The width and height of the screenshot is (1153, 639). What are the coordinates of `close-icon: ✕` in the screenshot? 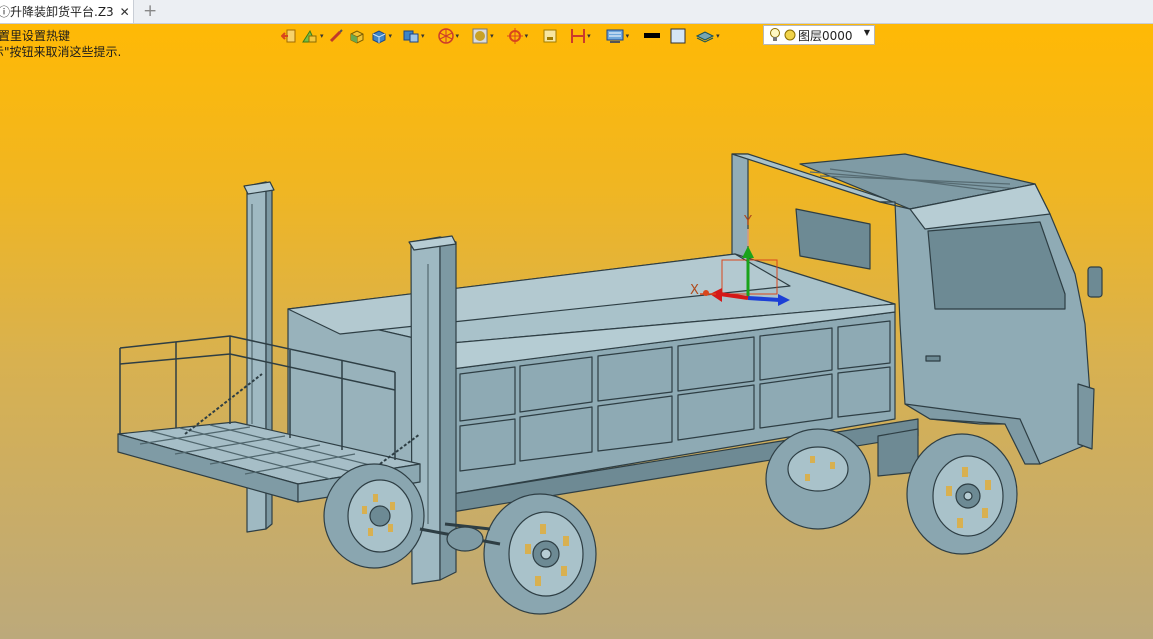 It's located at (125, 12).